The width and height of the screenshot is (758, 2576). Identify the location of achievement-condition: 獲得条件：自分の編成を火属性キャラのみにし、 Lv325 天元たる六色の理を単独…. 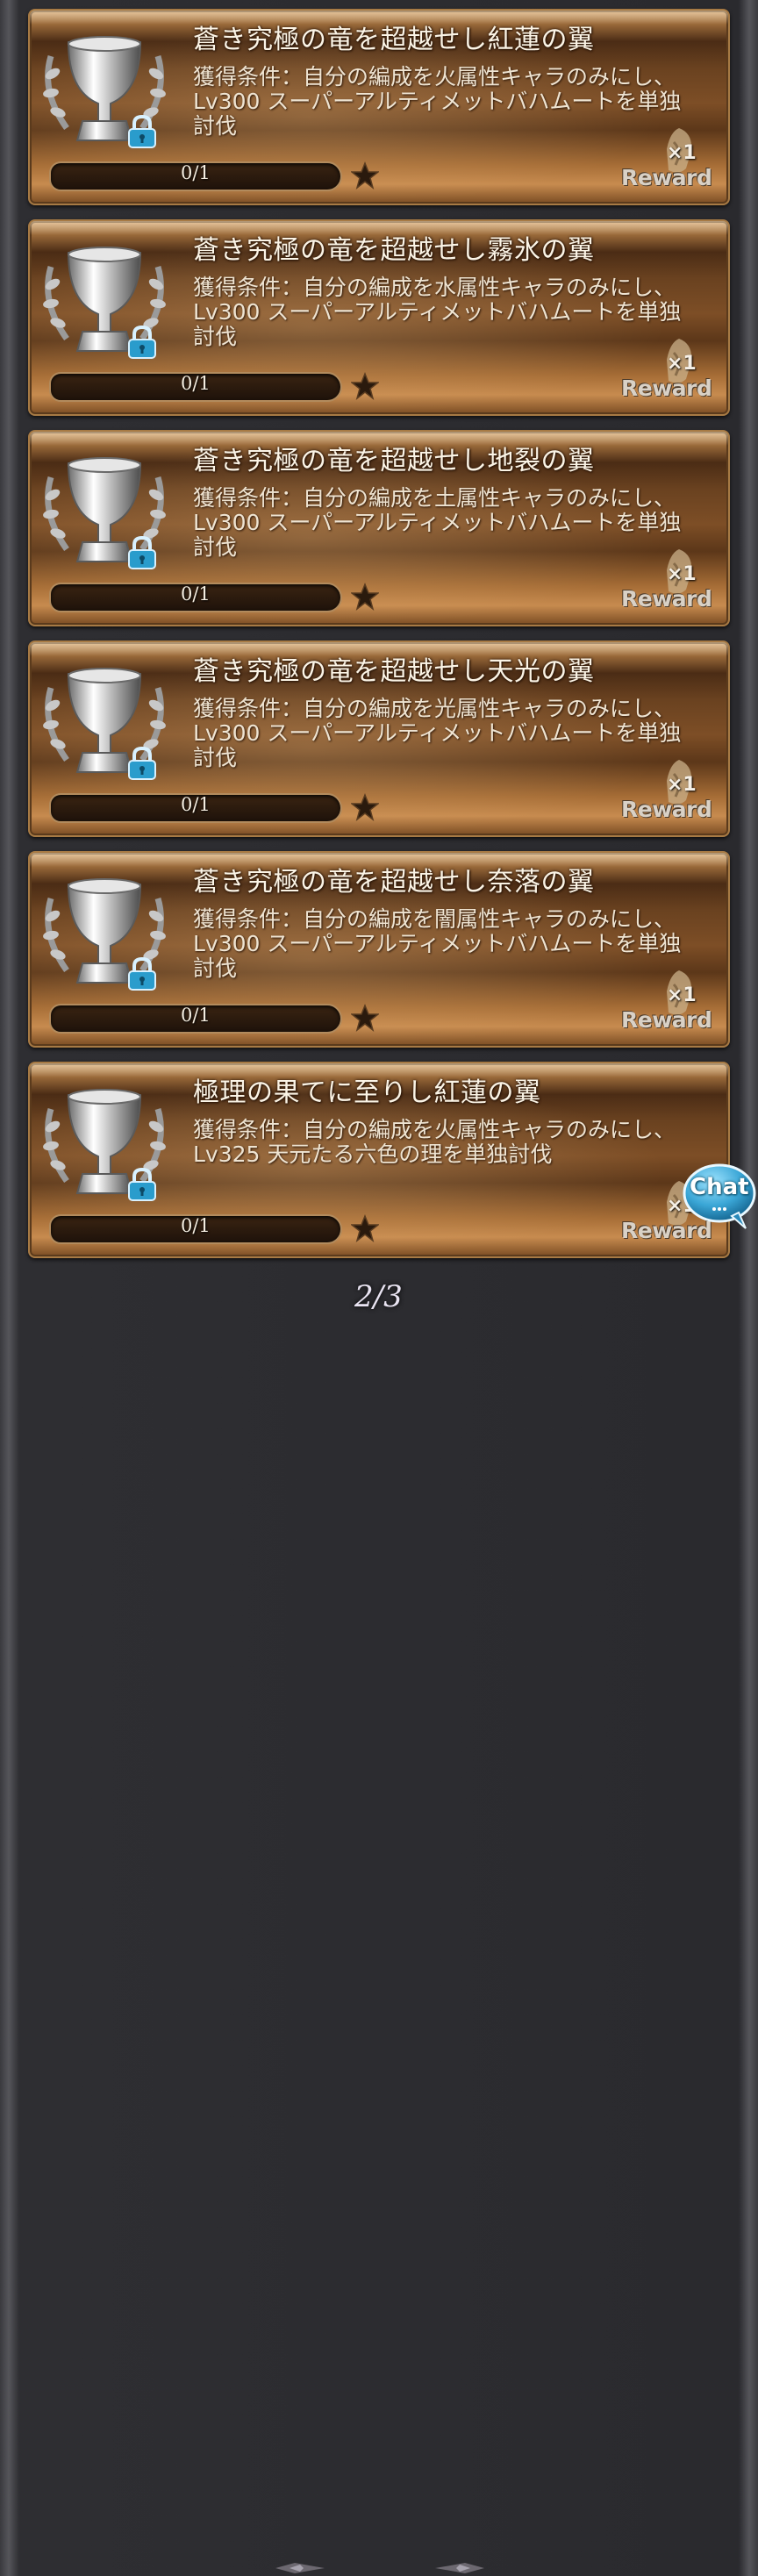
(434, 1142).